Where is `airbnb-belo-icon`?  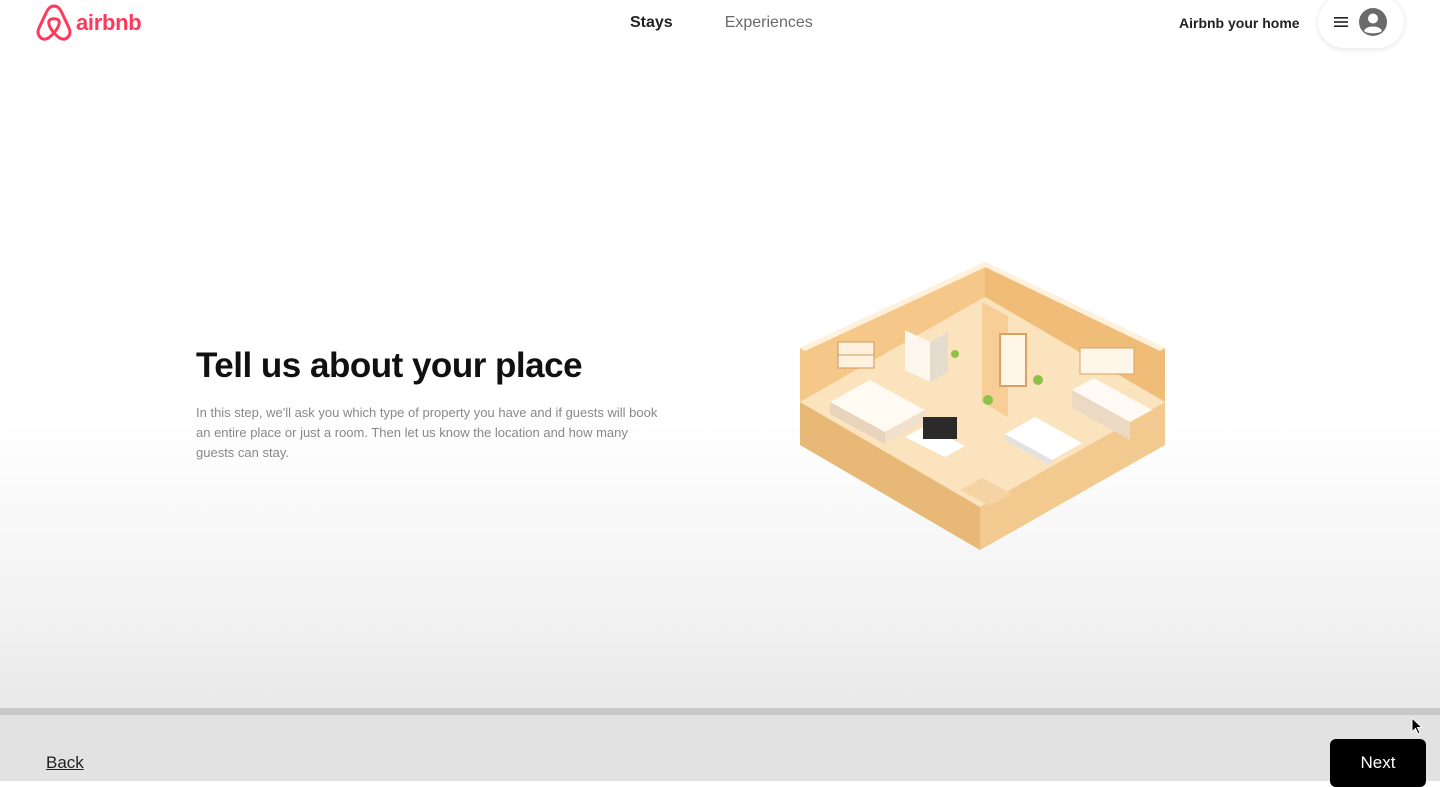 airbnb-belo-icon is located at coordinates (54, 22).